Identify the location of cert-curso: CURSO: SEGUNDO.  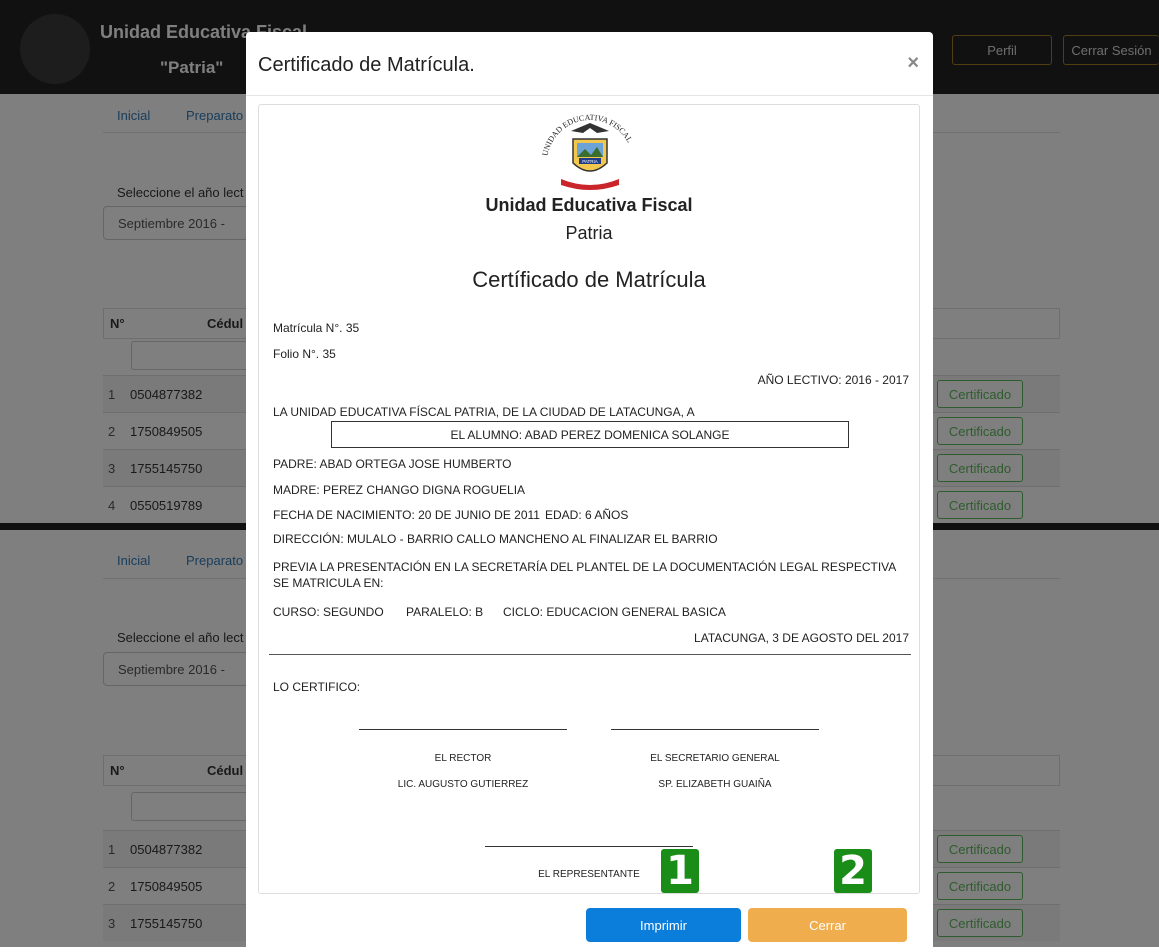
(328, 612).